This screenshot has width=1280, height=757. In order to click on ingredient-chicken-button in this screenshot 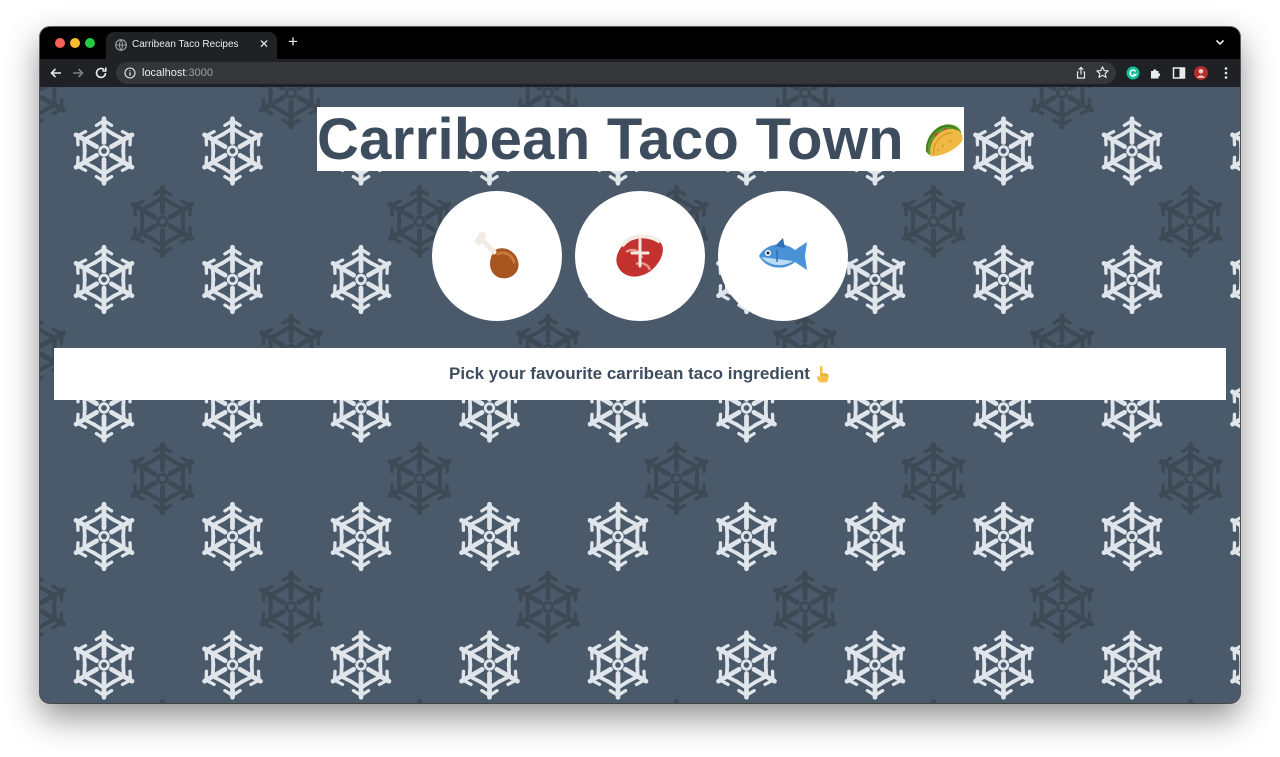, I will do `click(497, 256)`.